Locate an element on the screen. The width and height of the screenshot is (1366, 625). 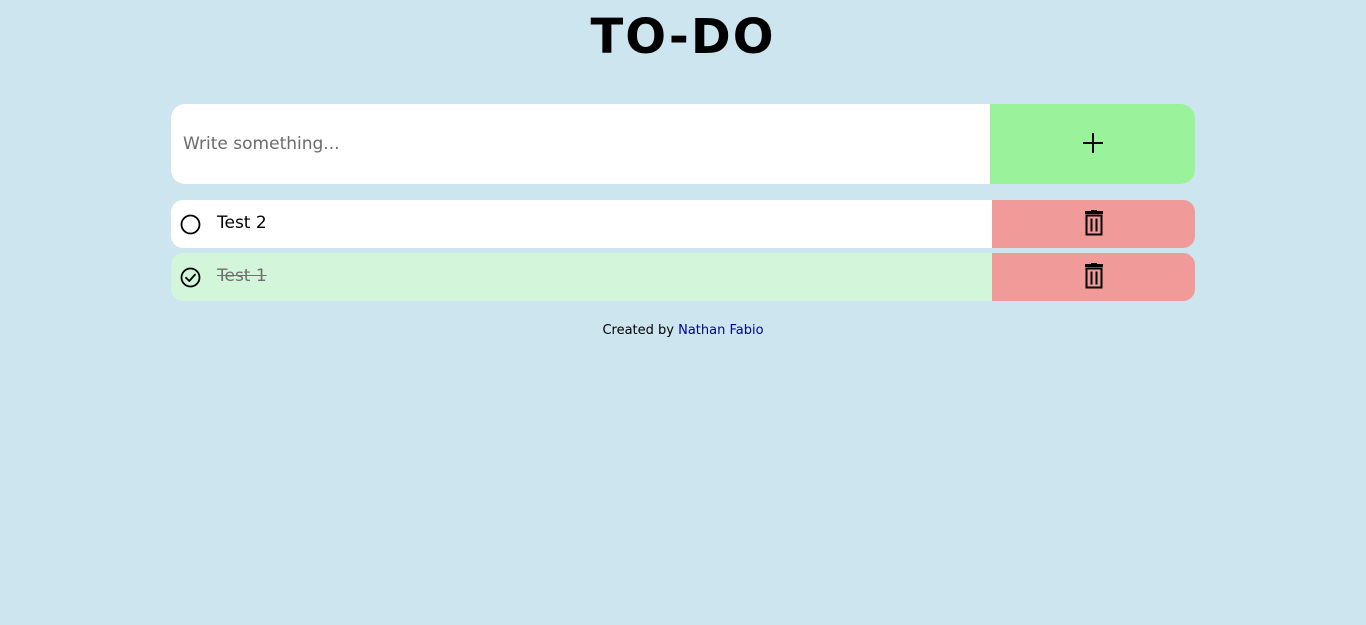
todo-item-content: Test 2 is located at coordinates (581, 224).